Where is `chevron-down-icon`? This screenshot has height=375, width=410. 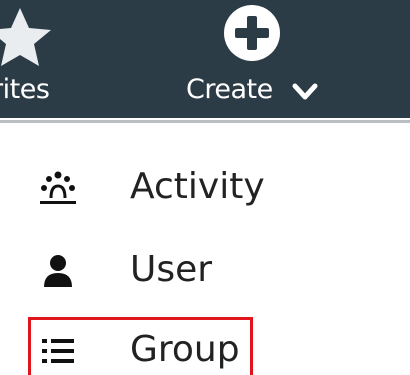 chevron-down-icon is located at coordinates (305, 91).